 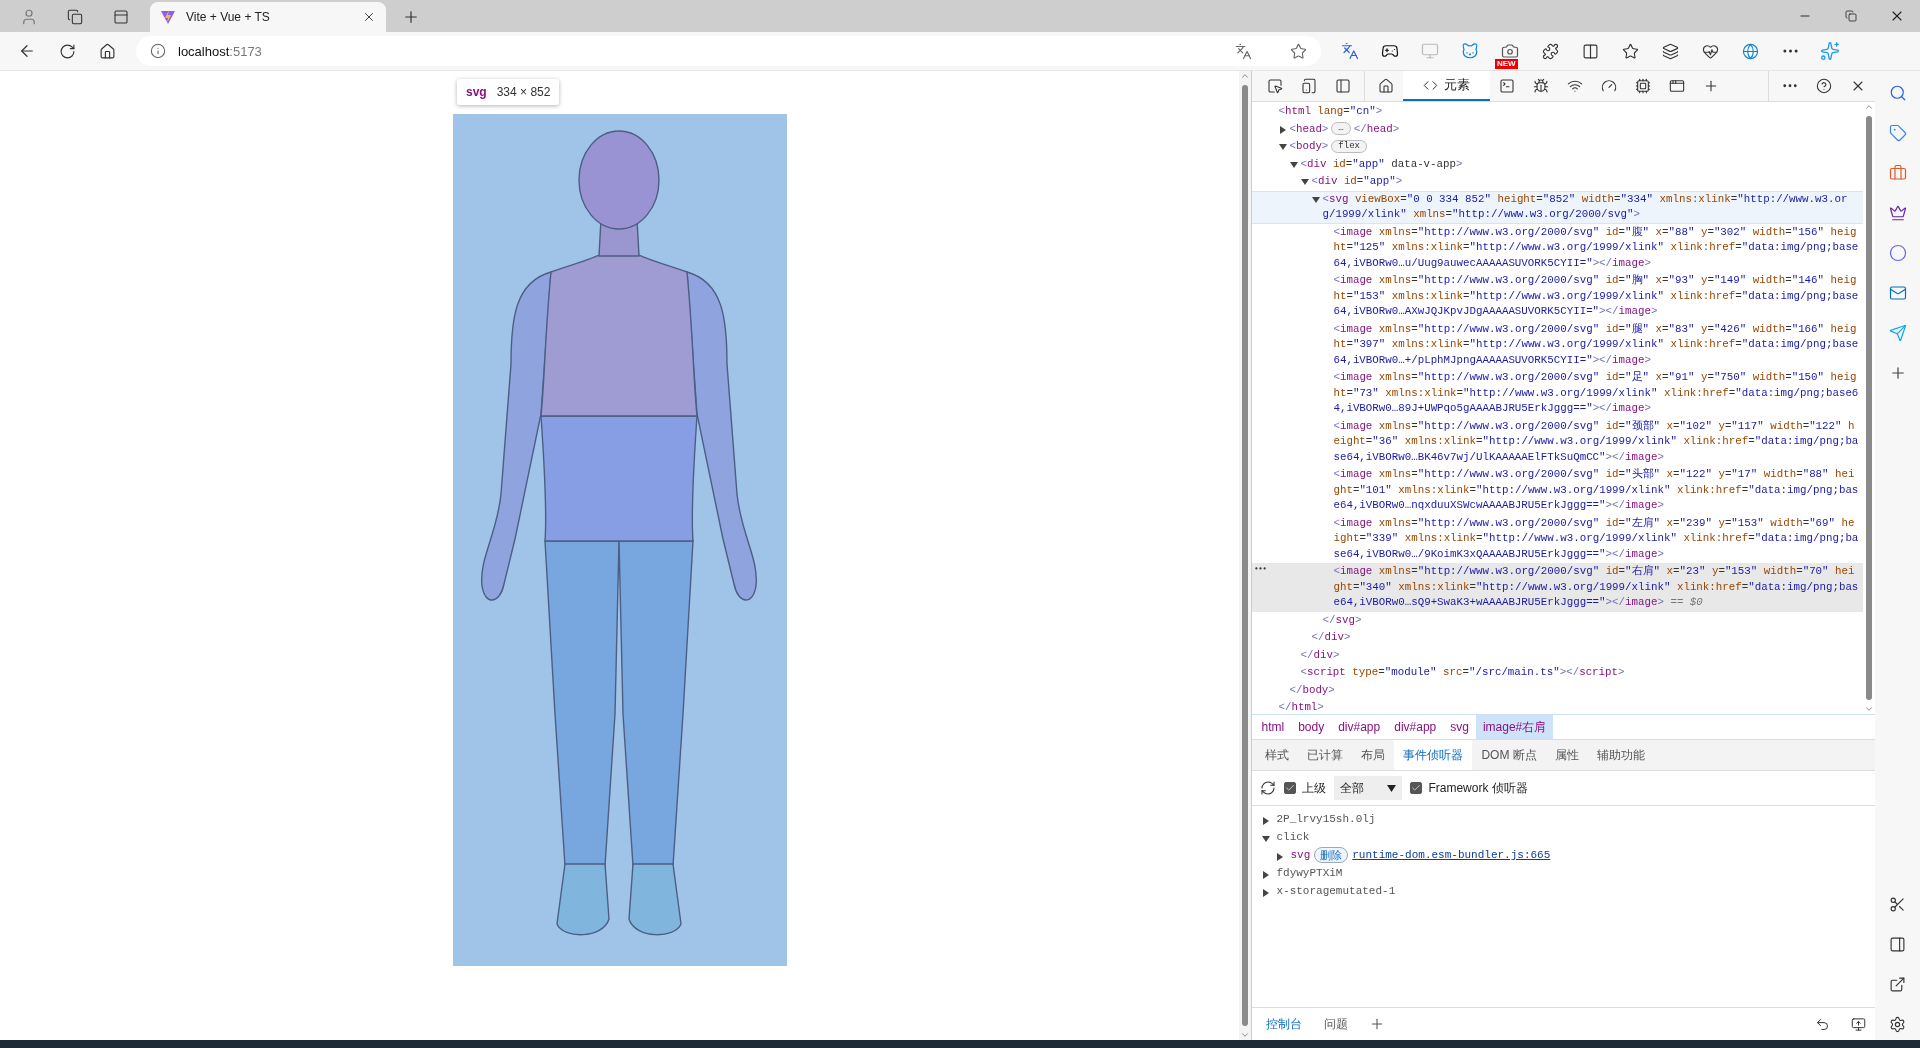 I want to click on extension-button: NEW, so click(x=1510, y=51).